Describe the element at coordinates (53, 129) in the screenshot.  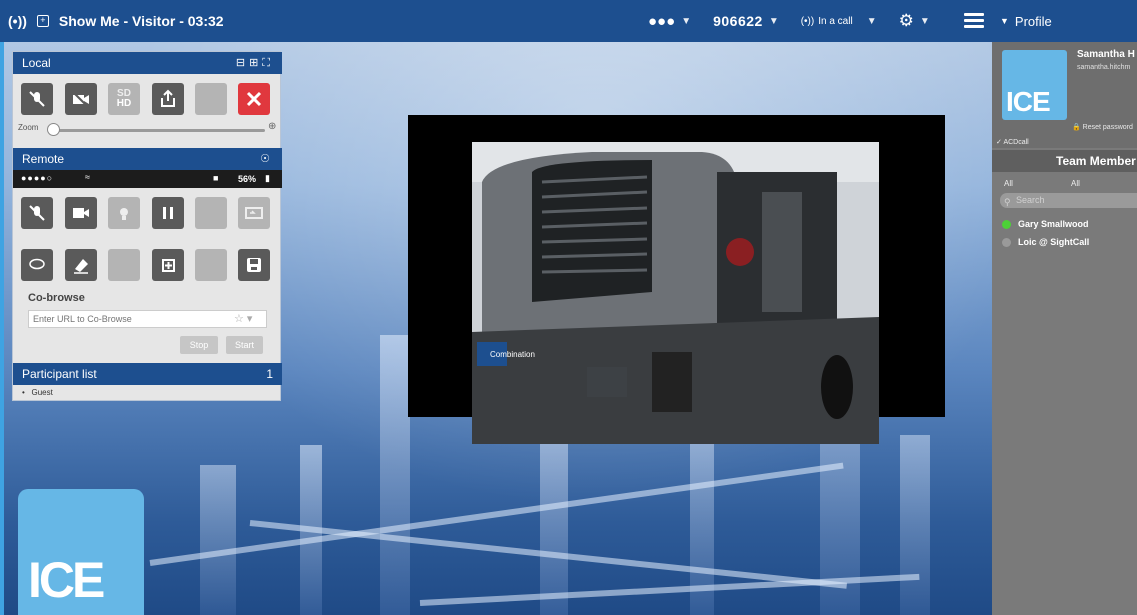
I see `zoom-slider-handle` at that location.